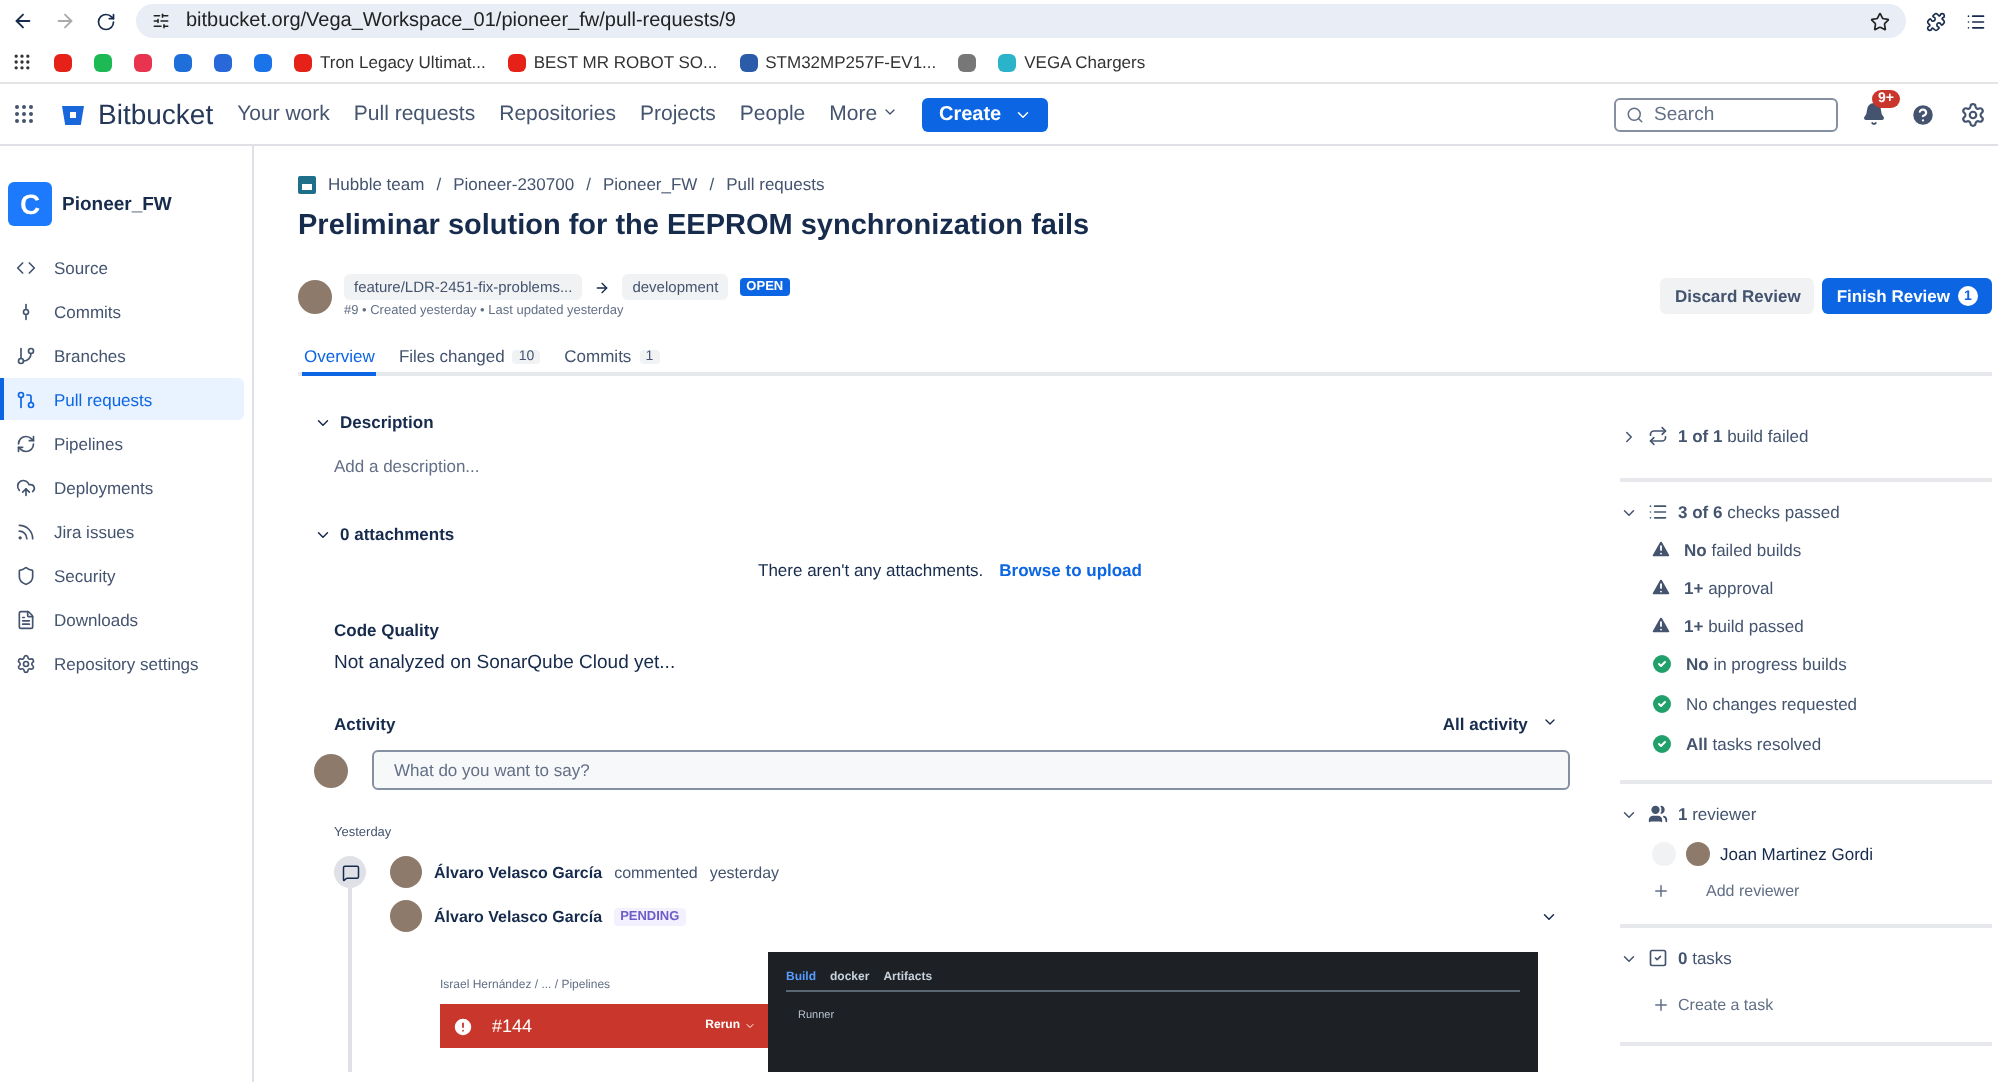  I want to click on error-icon, so click(463, 1026).